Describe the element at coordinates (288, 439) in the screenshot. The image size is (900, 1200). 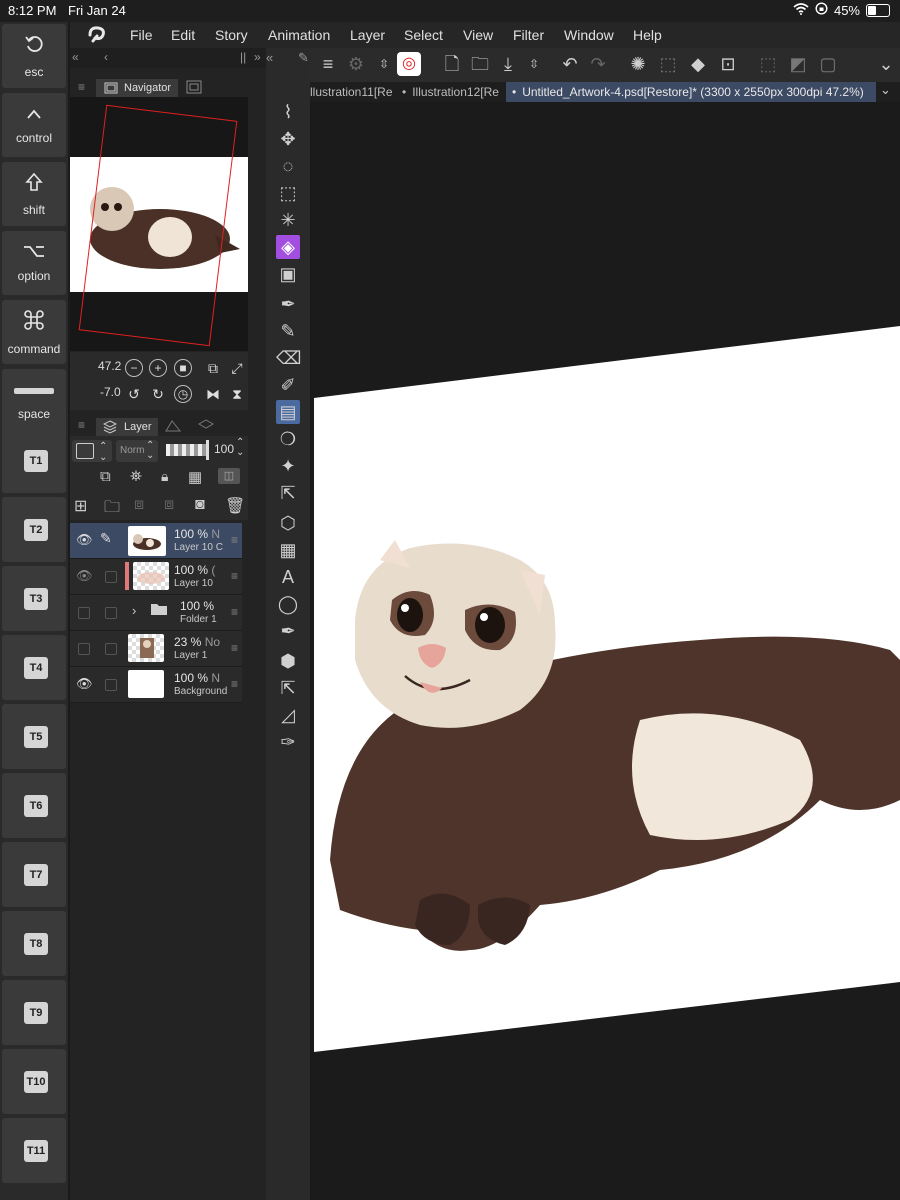
I see `blend-tool-icon: ❍` at that location.